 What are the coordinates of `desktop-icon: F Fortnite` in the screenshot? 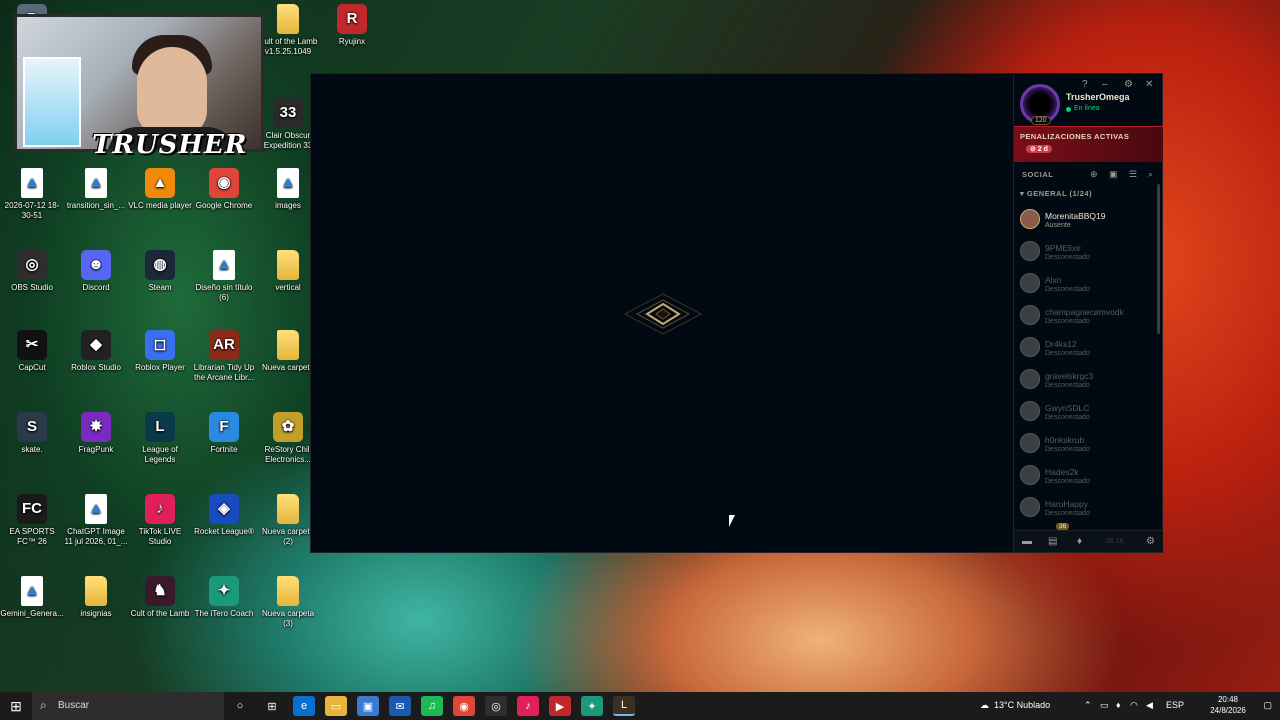 It's located at (224, 433).